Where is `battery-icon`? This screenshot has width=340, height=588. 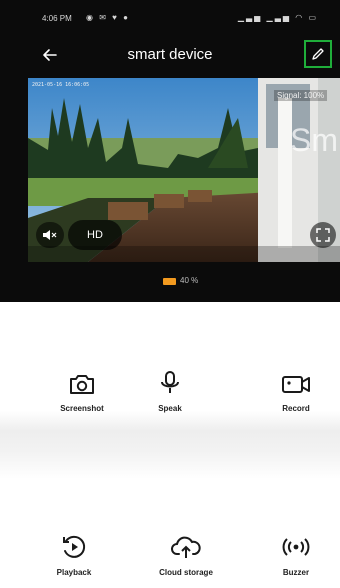
battery-icon is located at coordinates (169, 281).